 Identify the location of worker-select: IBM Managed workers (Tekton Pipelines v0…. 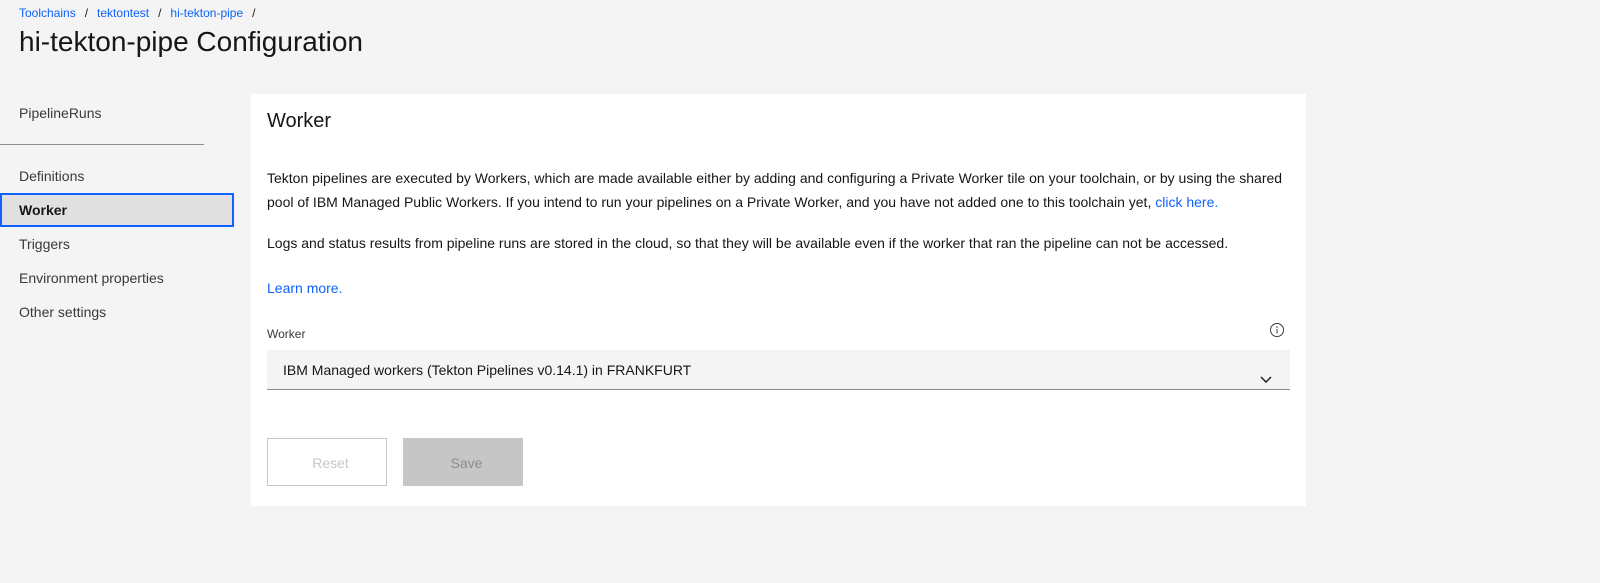
(778, 370).